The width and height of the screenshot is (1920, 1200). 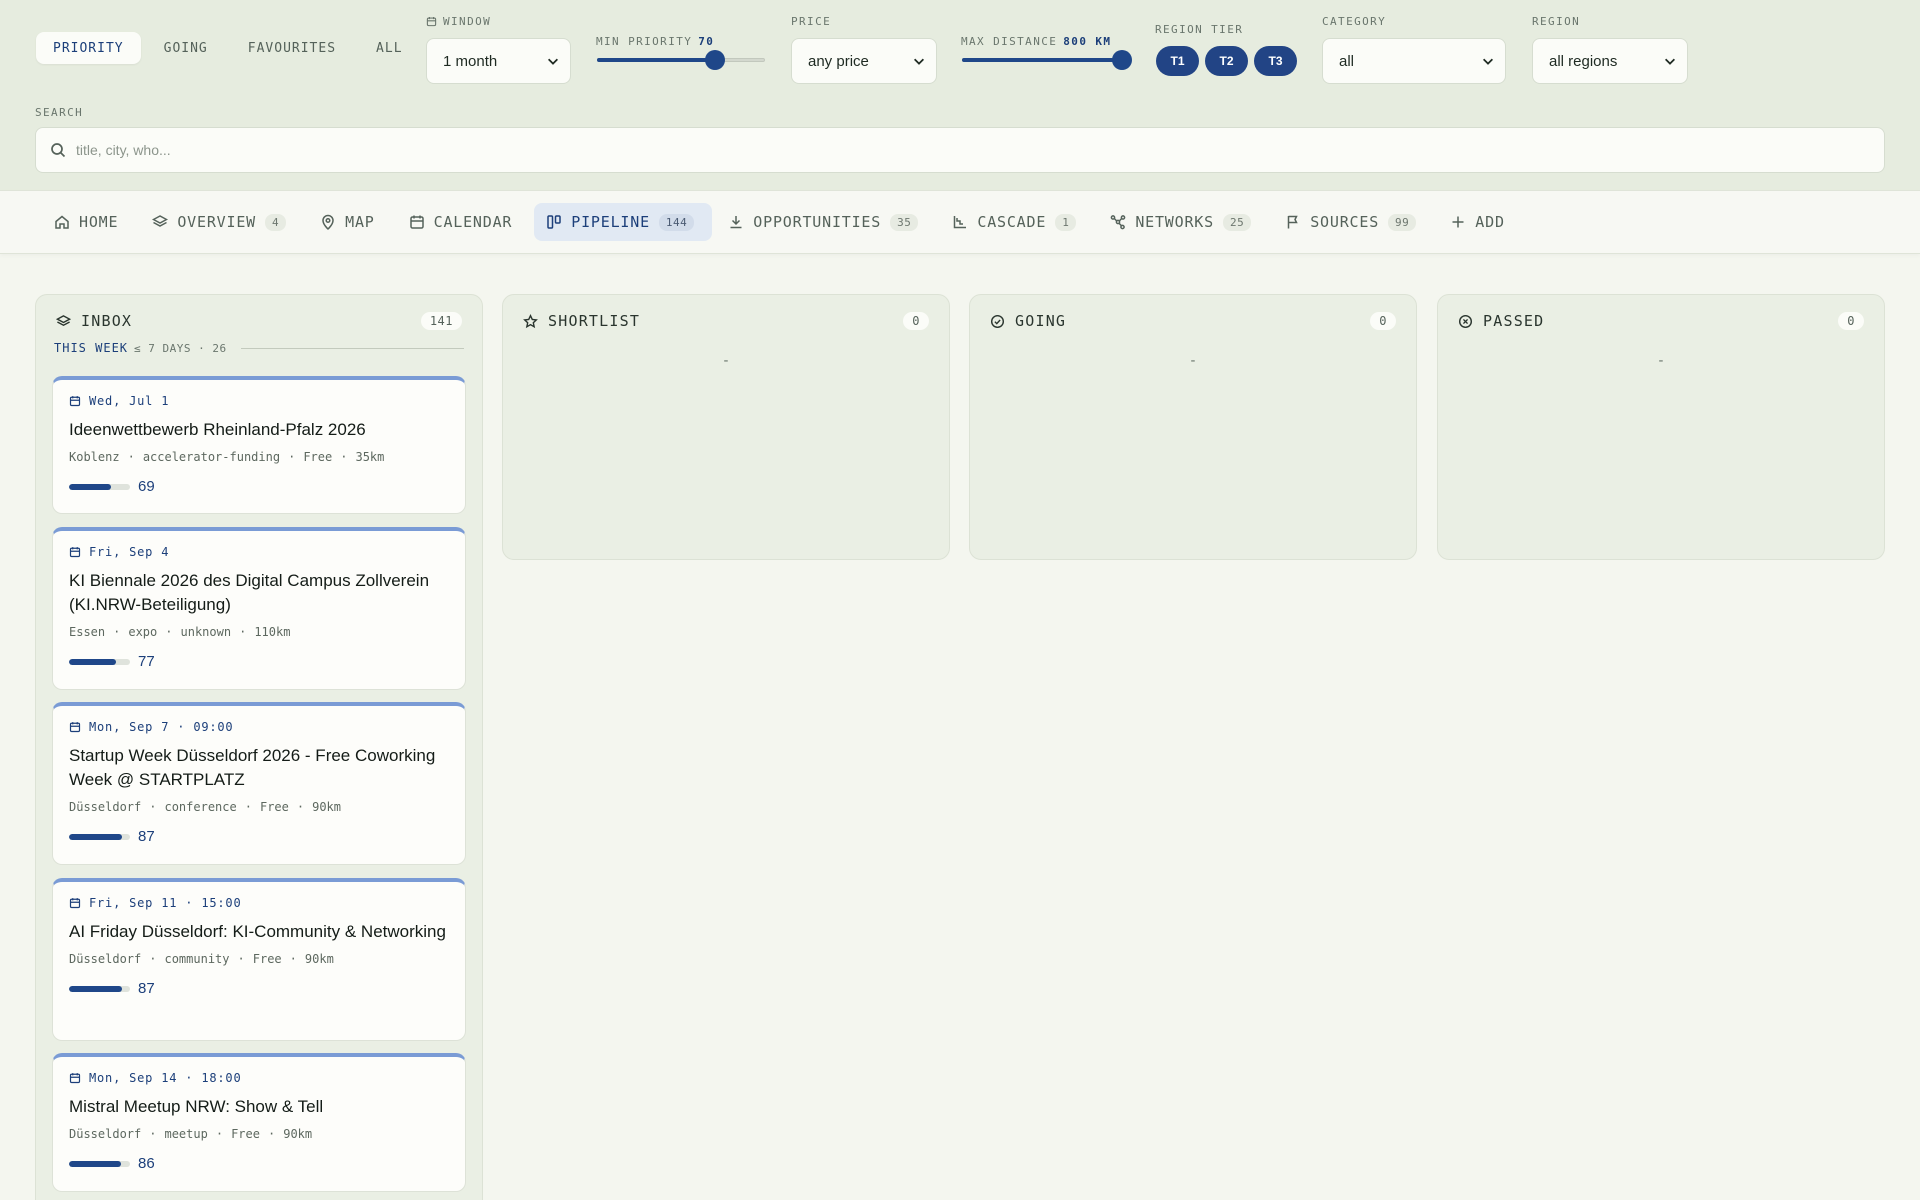 What do you see at coordinates (1047, 60) in the screenshot?
I see `max-distance-slider` at bounding box center [1047, 60].